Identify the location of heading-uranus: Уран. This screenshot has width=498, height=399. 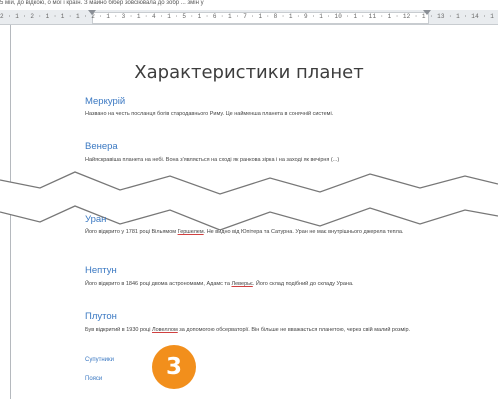
(96, 219).